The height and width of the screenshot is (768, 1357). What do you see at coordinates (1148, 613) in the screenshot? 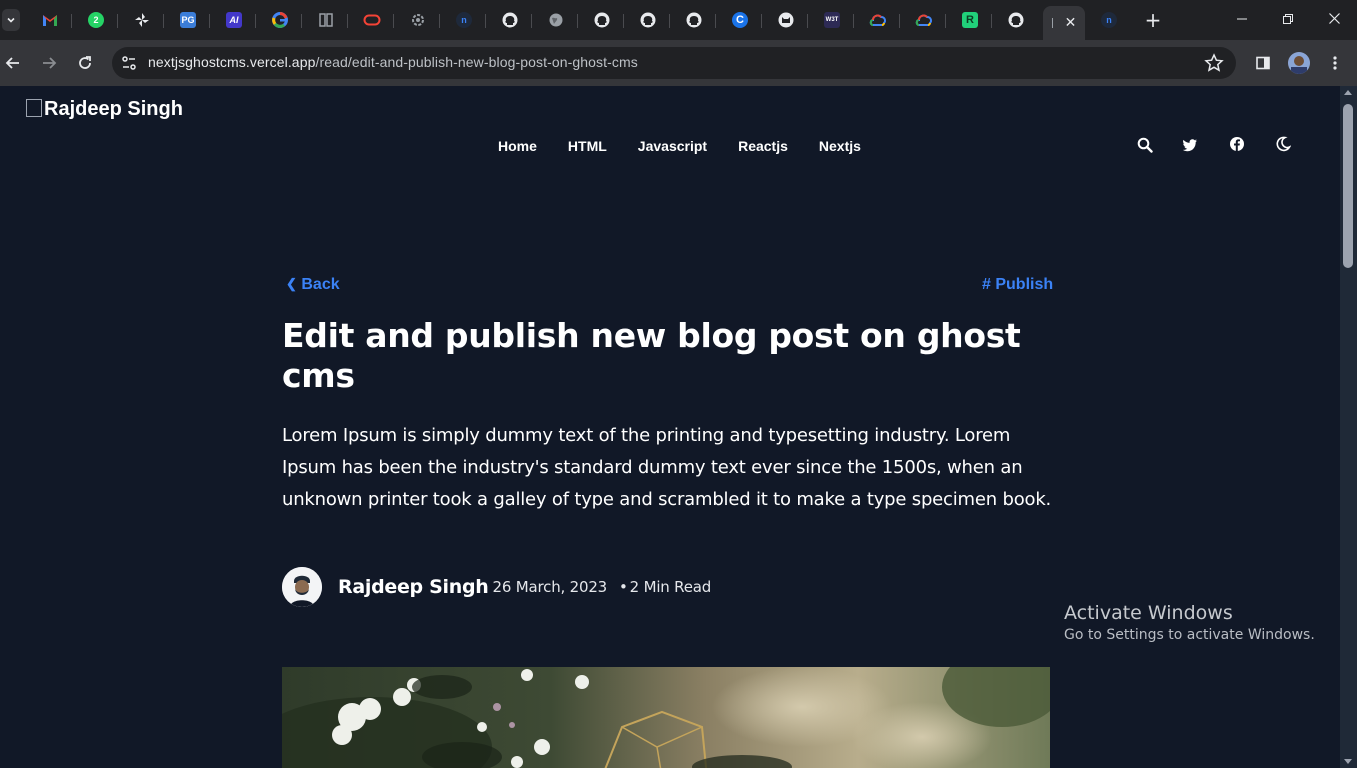
I see `activate-title: Activate Windows` at bounding box center [1148, 613].